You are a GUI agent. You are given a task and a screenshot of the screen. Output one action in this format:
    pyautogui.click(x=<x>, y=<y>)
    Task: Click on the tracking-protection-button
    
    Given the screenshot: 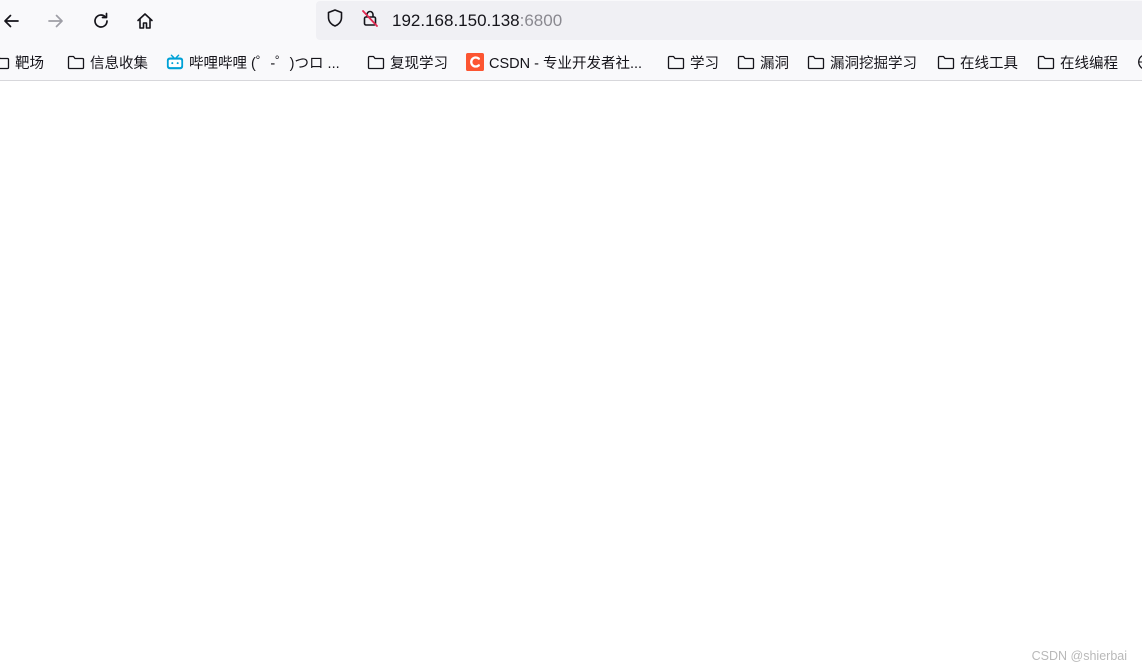 What is the action you would take?
    pyautogui.click(x=335, y=20)
    